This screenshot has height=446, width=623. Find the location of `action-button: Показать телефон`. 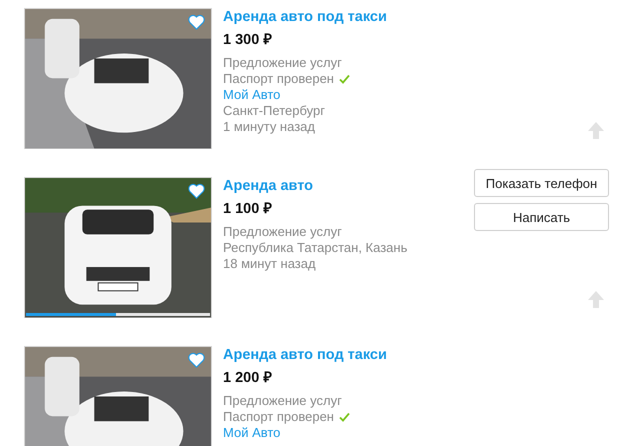

action-button: Показать телефон is located at coordinates (541, 183).